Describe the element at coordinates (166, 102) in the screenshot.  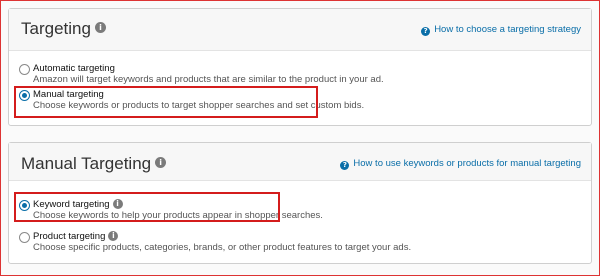
I see `manual-targeting-highlight-box` at that location.